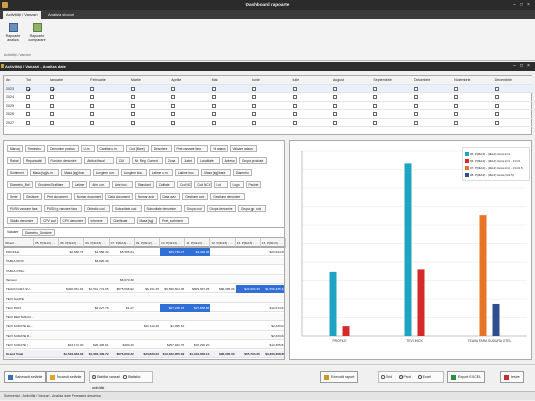 This screenshot has height=401, width=535. Describe the element at coordinates (15, 148) in the screenshot. I see `field-chip: Marcaj` at that location.